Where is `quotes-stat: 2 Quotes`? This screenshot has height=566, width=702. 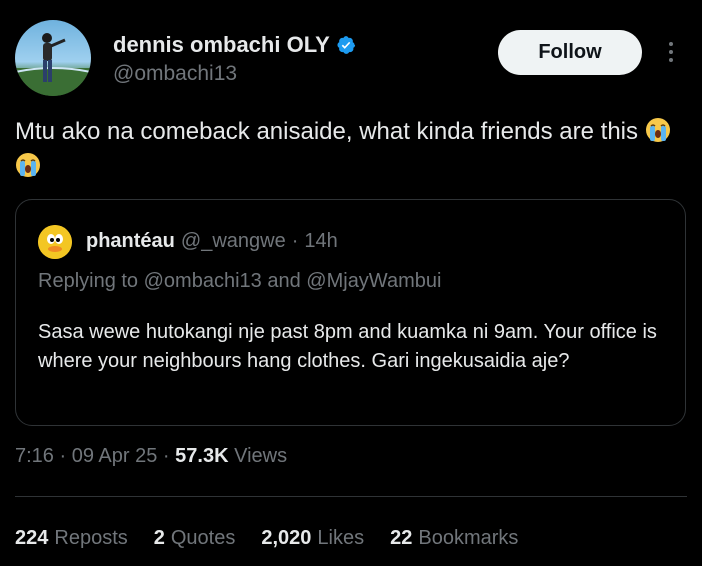
quotes-stat: 2 Quotes is located at coordinates (195, 538).